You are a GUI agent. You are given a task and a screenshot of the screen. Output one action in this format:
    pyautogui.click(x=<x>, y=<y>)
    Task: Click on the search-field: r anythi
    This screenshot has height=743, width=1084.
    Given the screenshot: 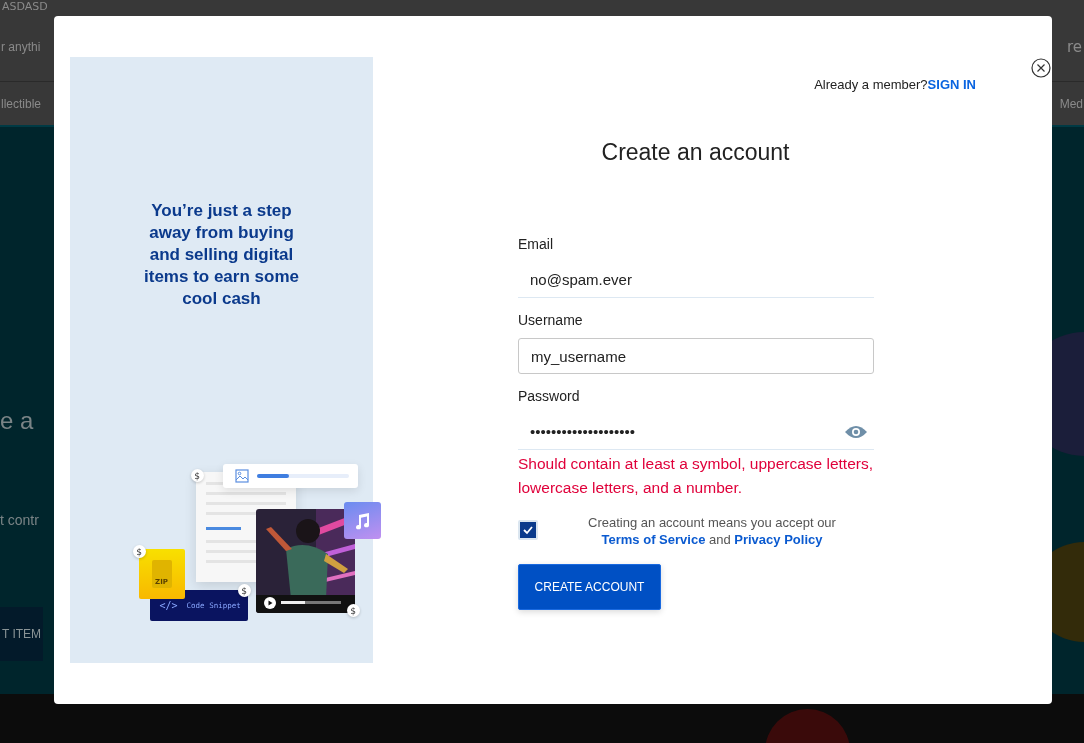 What is the action you would take?
    pyautogui.click(x=20, y=47)
    